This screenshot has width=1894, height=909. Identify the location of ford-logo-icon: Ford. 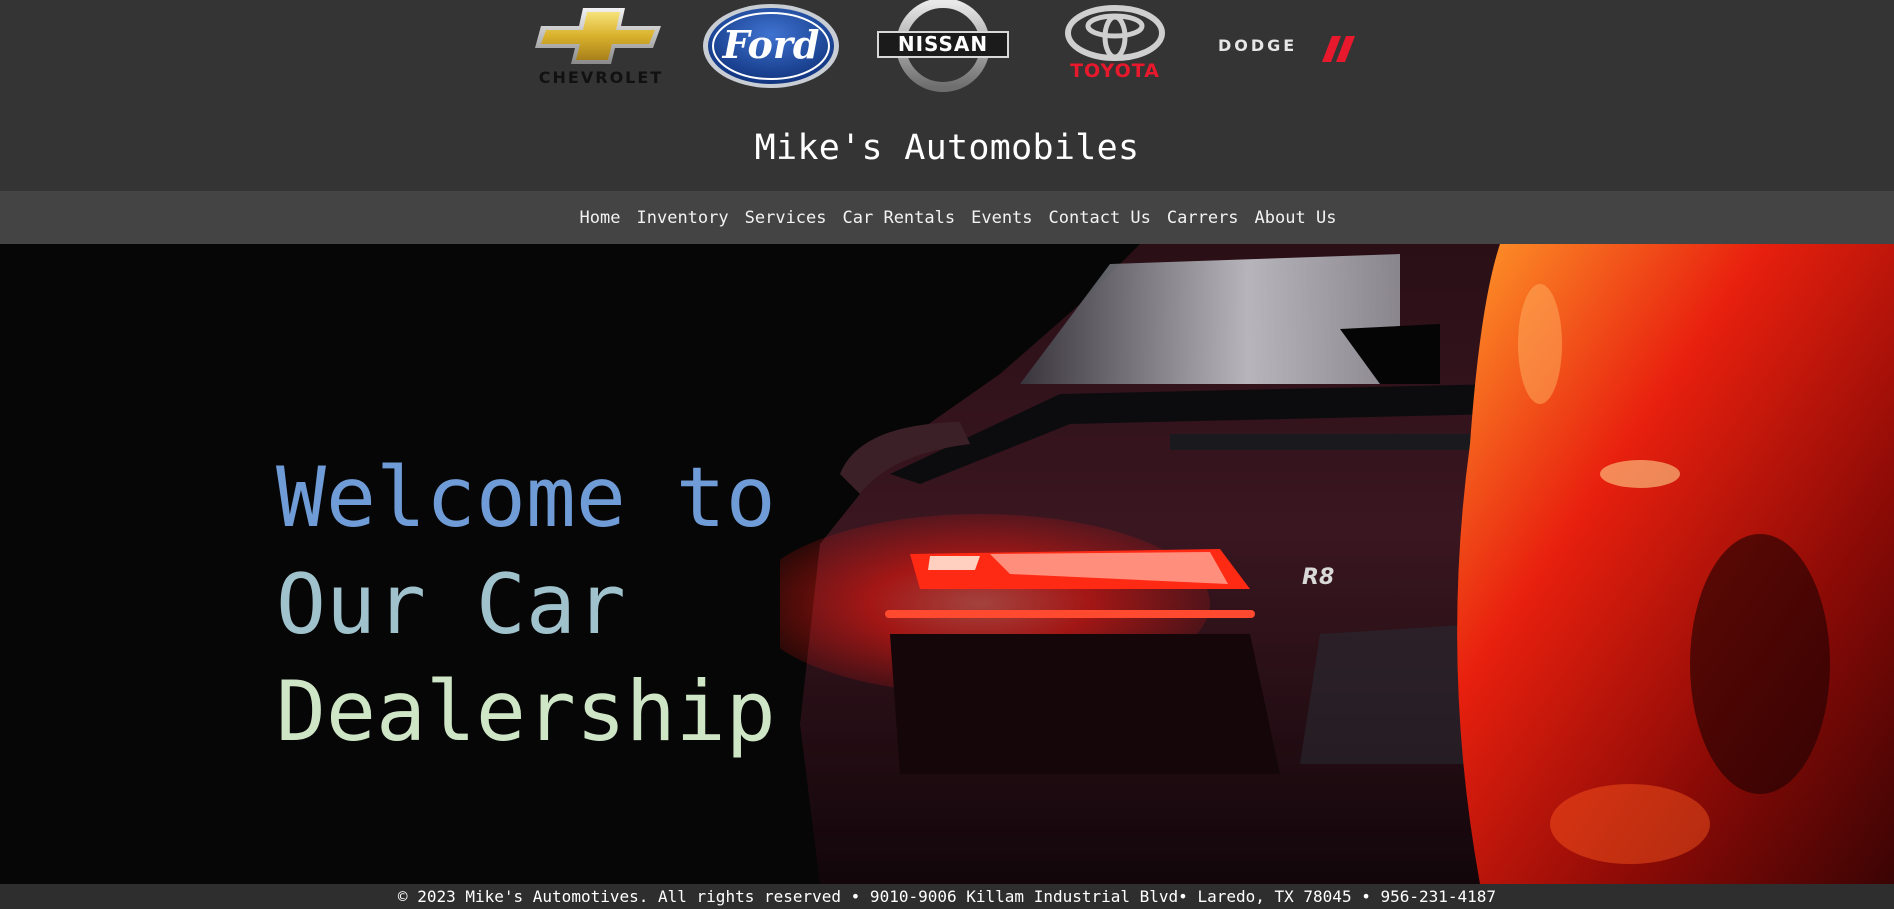
(771, 46).